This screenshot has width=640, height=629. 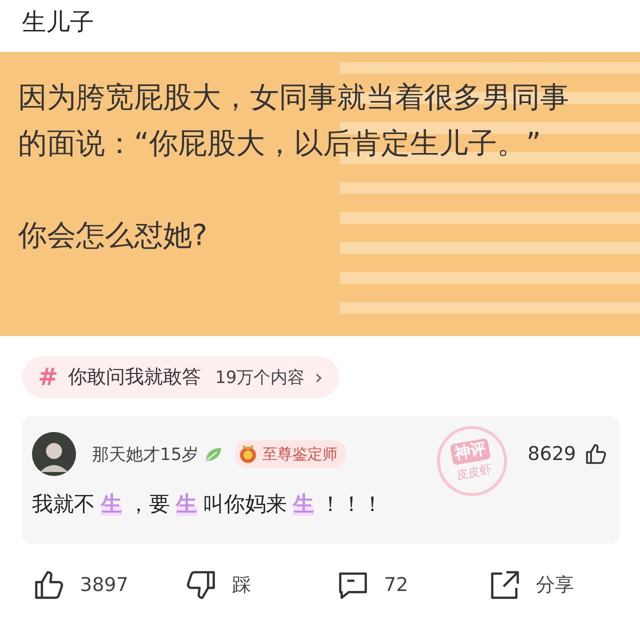 I want to click on like-label: 3897, so click(x=104, y=585).